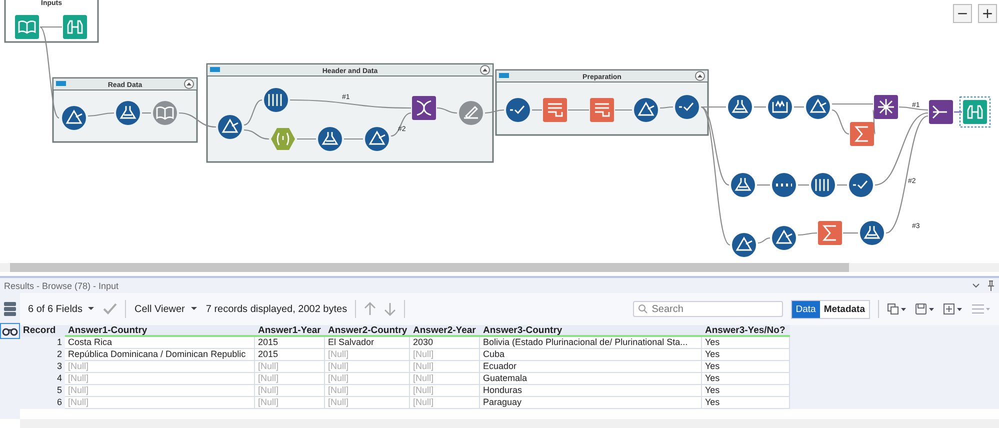 The width and height of the screenshot is (999, 428). What do you see at coordinates (290, 331) in the screenshot?
I see `column-header: Answer1-Year` at bounding box center [290, 331].